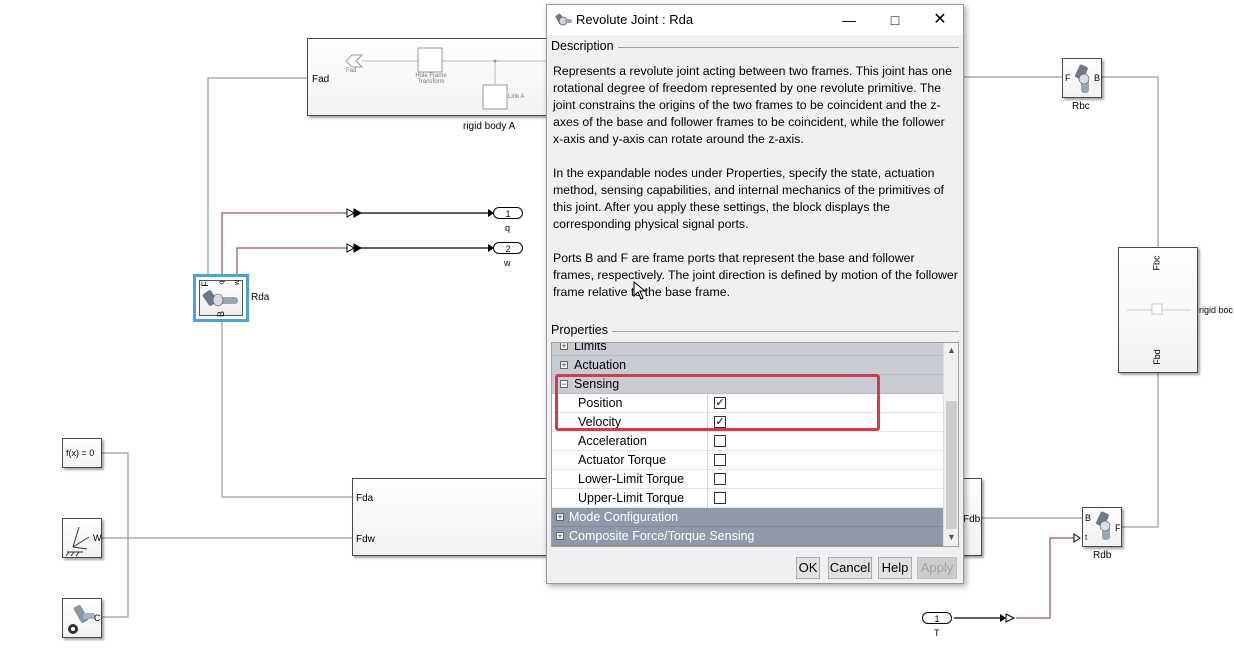 The height and width of the screenshot is (659, 1234). Describe the element at coordinates (1081, 106) in the screenshot. I see `rbc-label: Rbc` at that location.